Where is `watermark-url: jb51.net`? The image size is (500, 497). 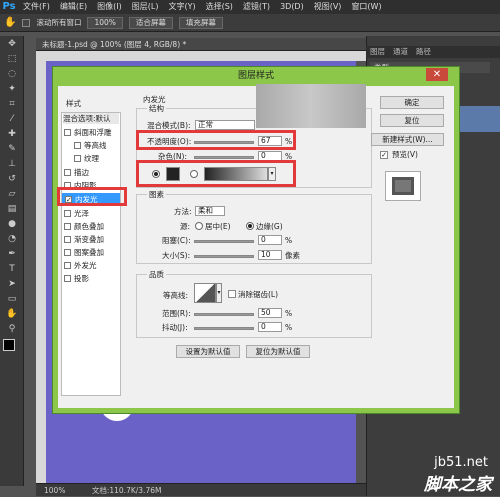
watermark-url: jb51.net is located at coordinates (461, 462).